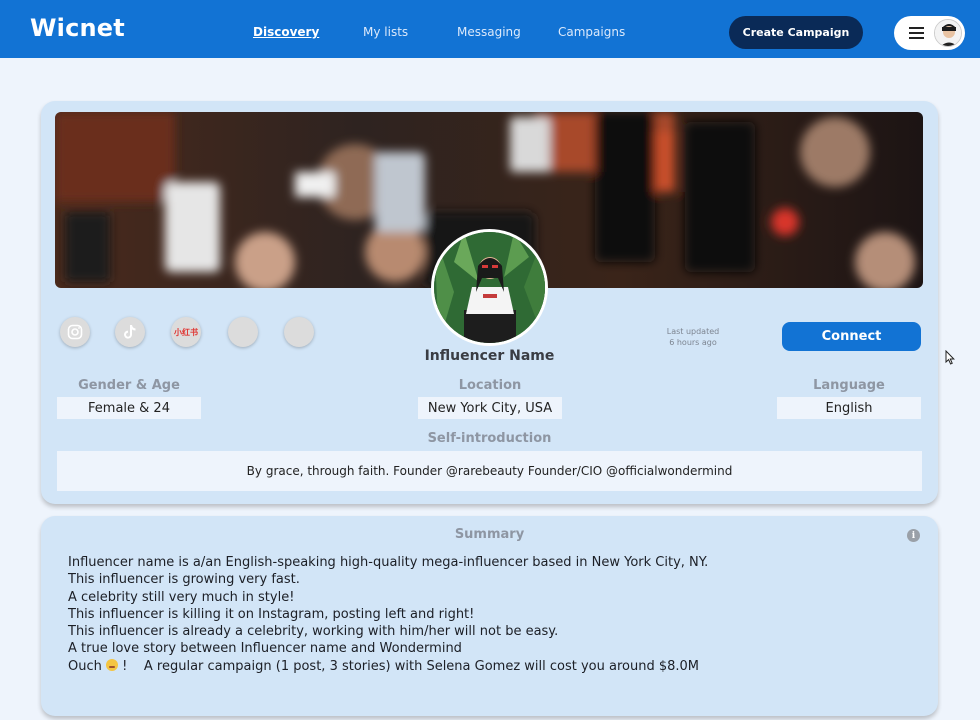 The width and height of the screenshot is (980, 720). Describe the element at coordinates (129, 385) in the screenshot. I see `gender-age-label: Gender & Age` at that location.